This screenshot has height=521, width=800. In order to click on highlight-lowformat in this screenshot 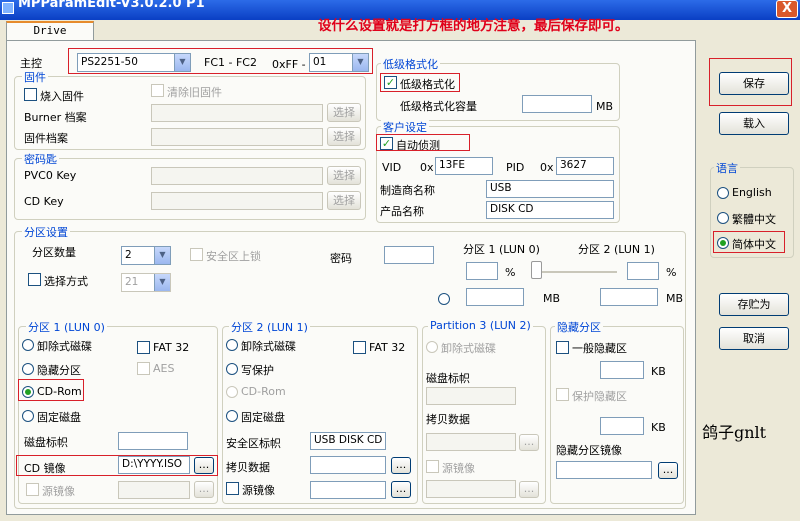, I will do `click(420, 82)`.